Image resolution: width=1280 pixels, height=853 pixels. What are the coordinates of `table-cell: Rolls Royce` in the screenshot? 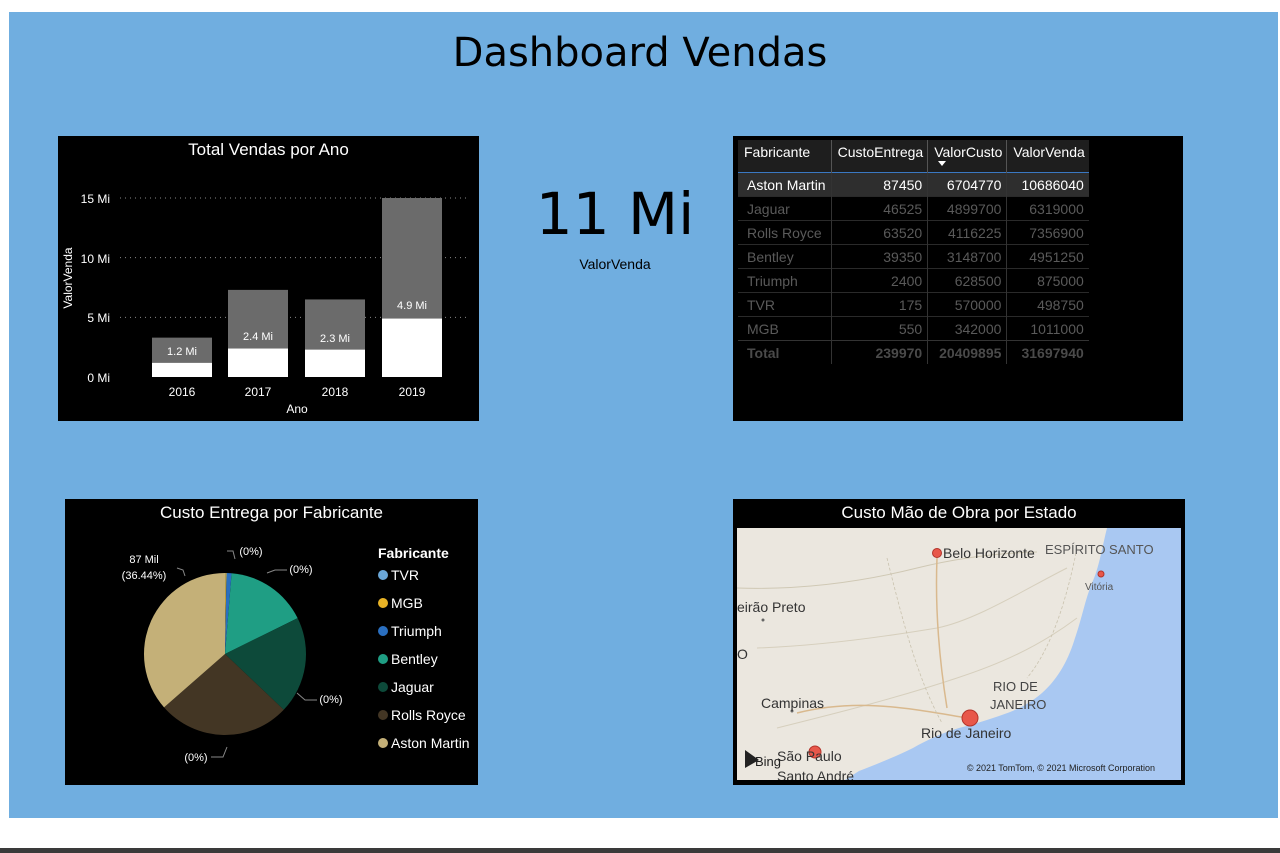 It's located at (785, 232).